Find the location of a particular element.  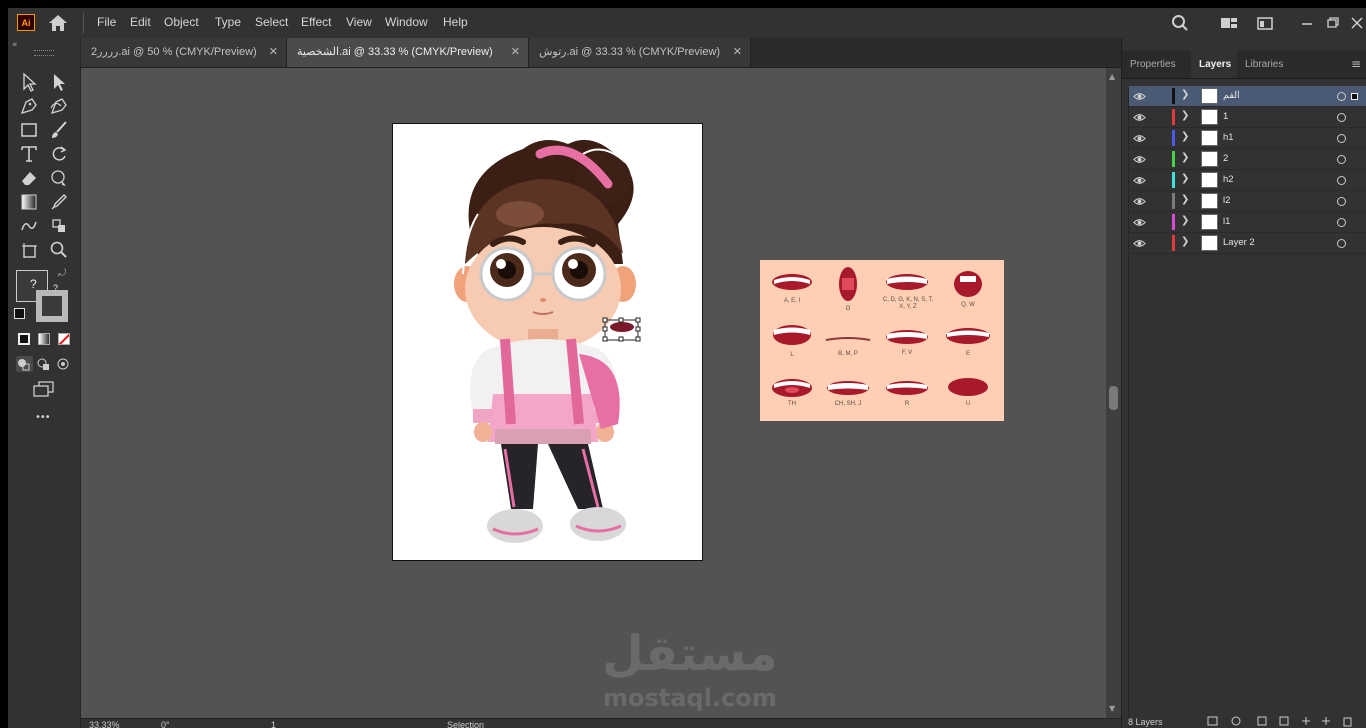

stroke-swatch: ? is located at coordinates (52, 302).